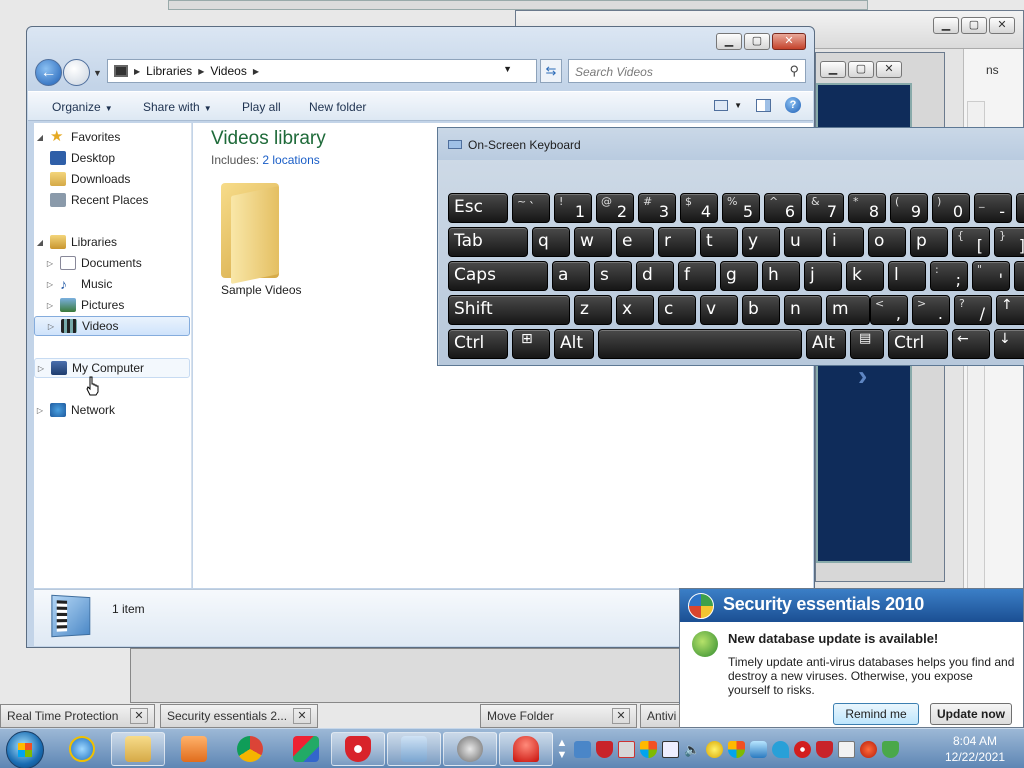 This screenshot has height=768, width=1024. What do you see at coordinates (865, 276) in the screenshot?
I see `key-k: k` at bounding box center [865, 276].